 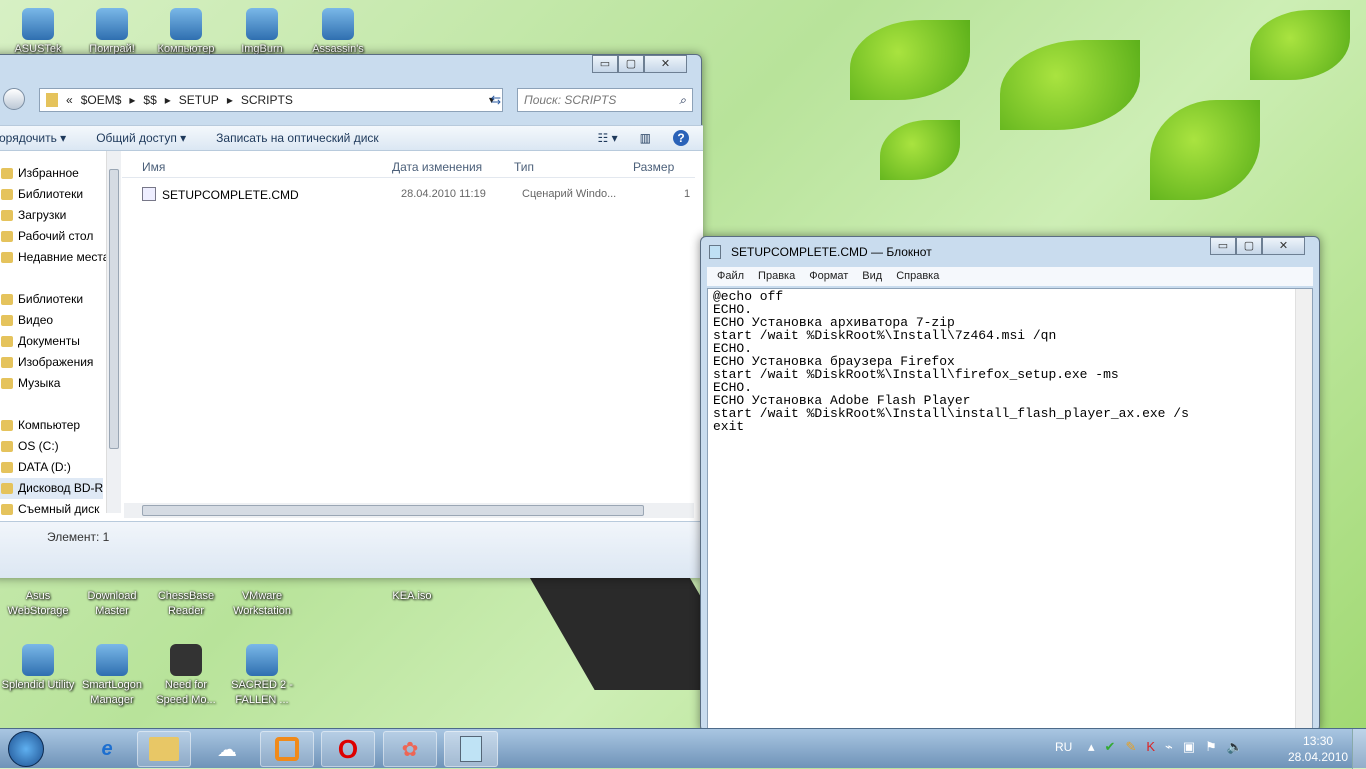 I want to click on menu-file: Файл, so click(x=730, y=276).